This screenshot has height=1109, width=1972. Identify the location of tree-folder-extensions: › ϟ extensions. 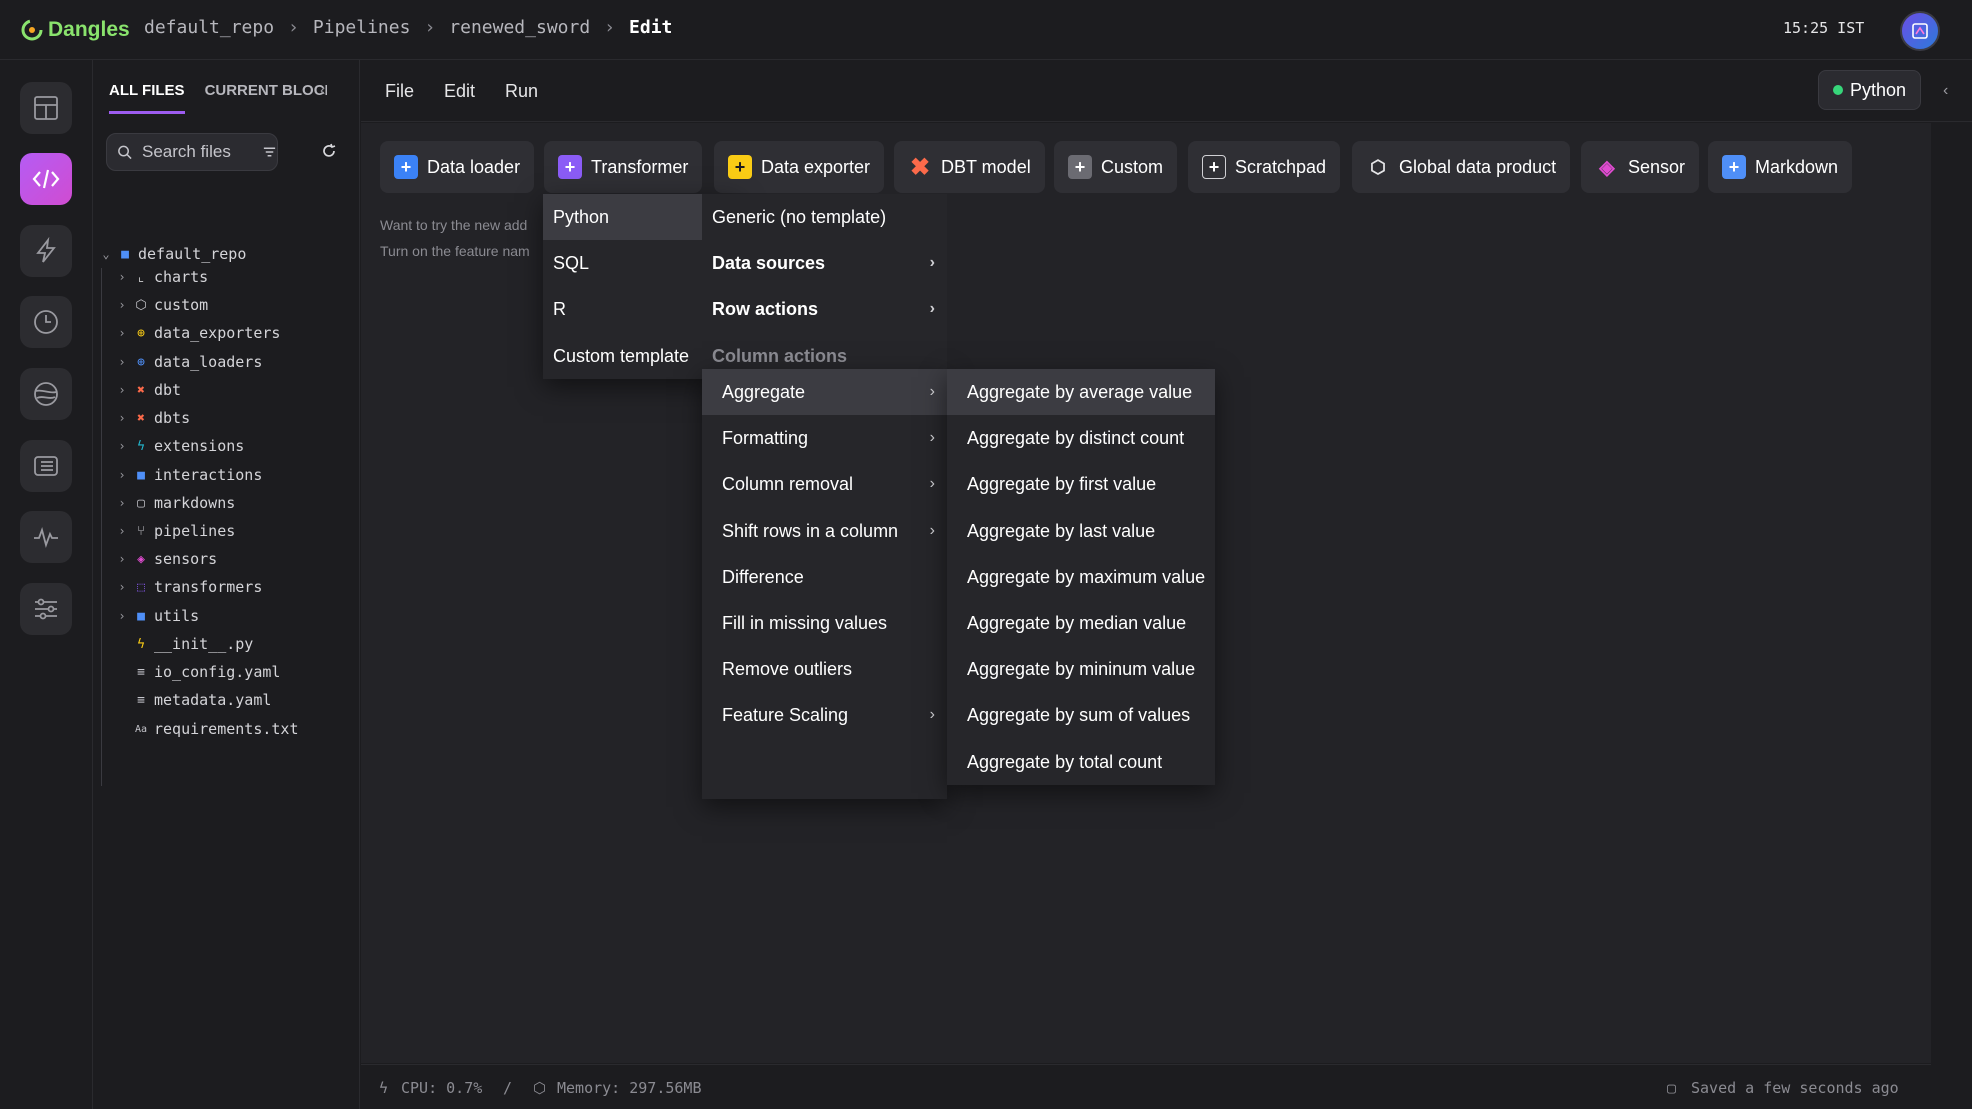
(179, 446).